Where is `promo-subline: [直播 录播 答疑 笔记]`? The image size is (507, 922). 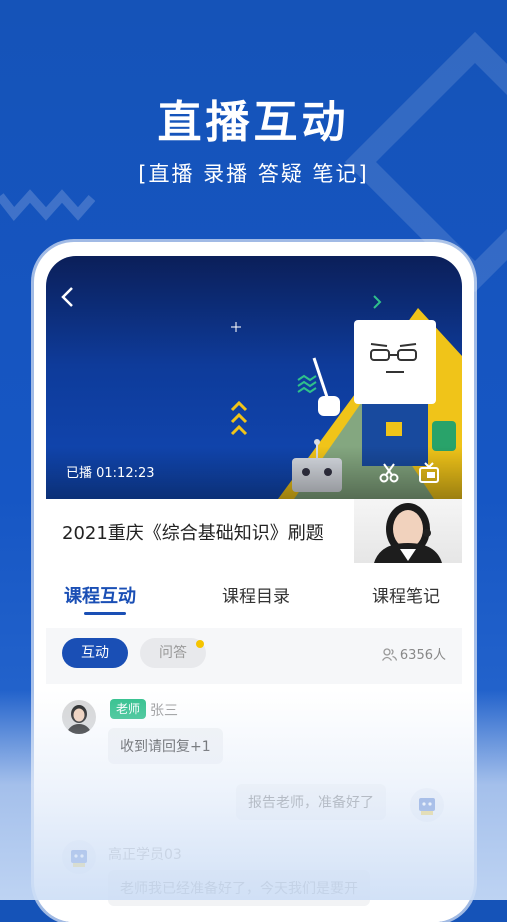 promo-subline: [直播 录播 答疑 笔记] is located at coordinates (253, 174).